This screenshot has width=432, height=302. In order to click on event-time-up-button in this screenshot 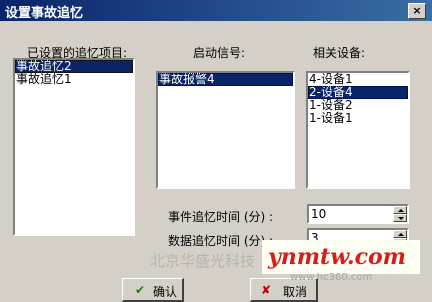, I will do `click(400, 210)`.